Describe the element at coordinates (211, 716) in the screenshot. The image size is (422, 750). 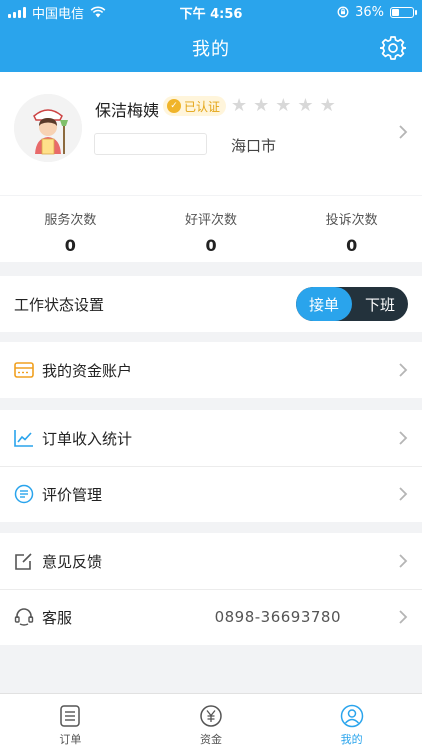
I see `money-icon` at that location.